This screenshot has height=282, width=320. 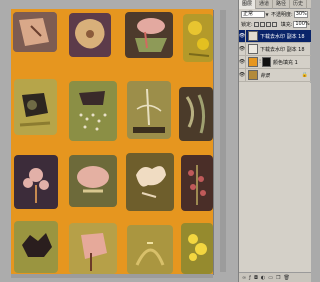 I want to click on tab-channels: 通道, so click(x=265, y=4).